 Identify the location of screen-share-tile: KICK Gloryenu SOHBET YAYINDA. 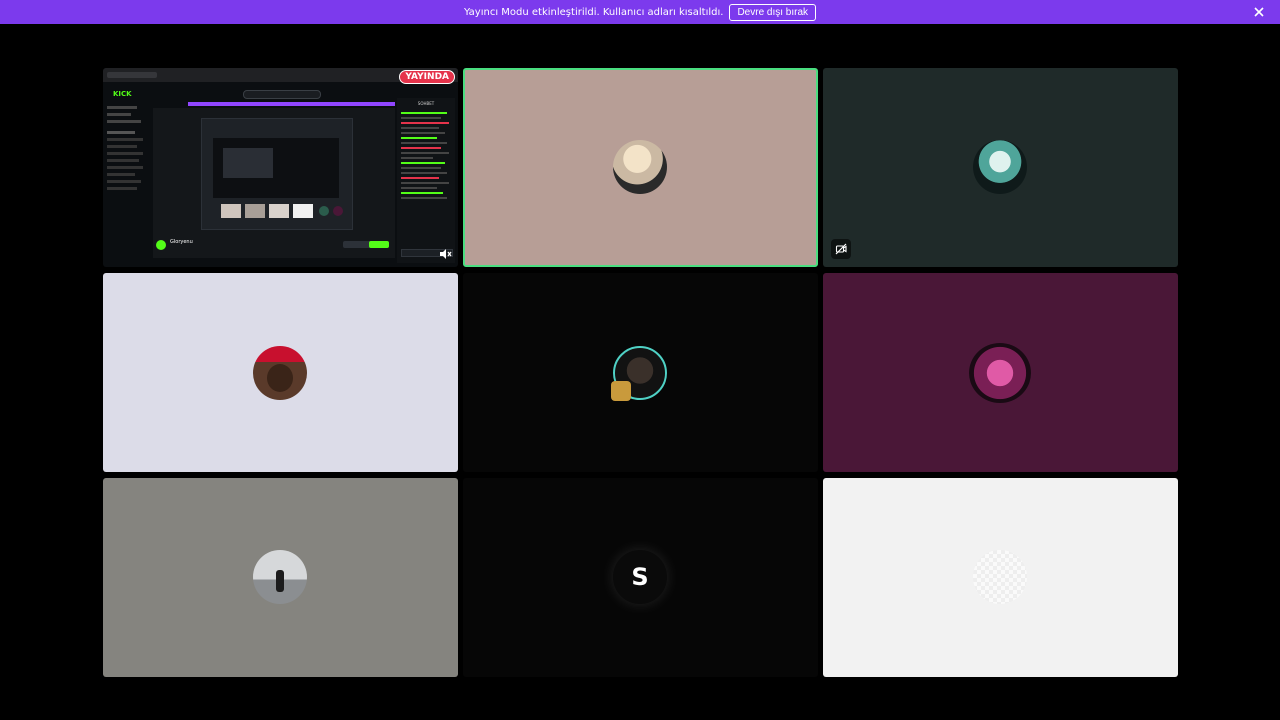
(280, 167).